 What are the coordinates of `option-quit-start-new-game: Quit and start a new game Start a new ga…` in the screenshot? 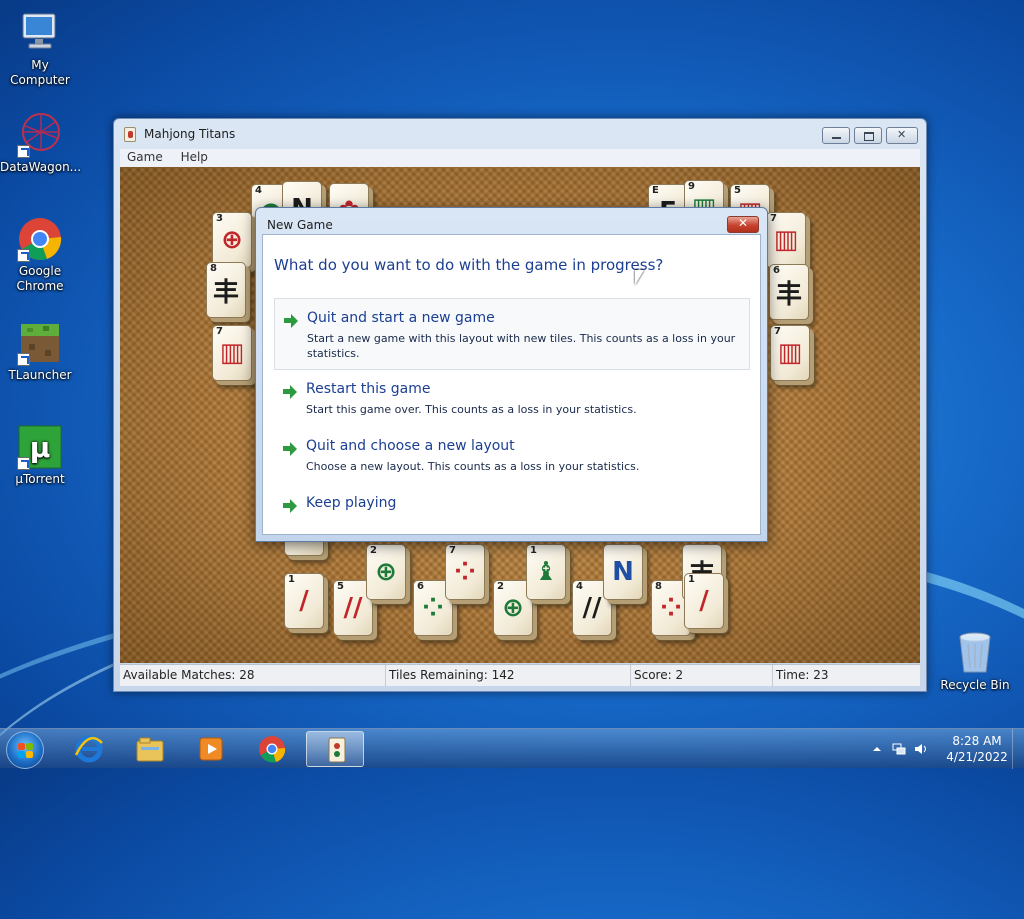 It's located at (512, 334).